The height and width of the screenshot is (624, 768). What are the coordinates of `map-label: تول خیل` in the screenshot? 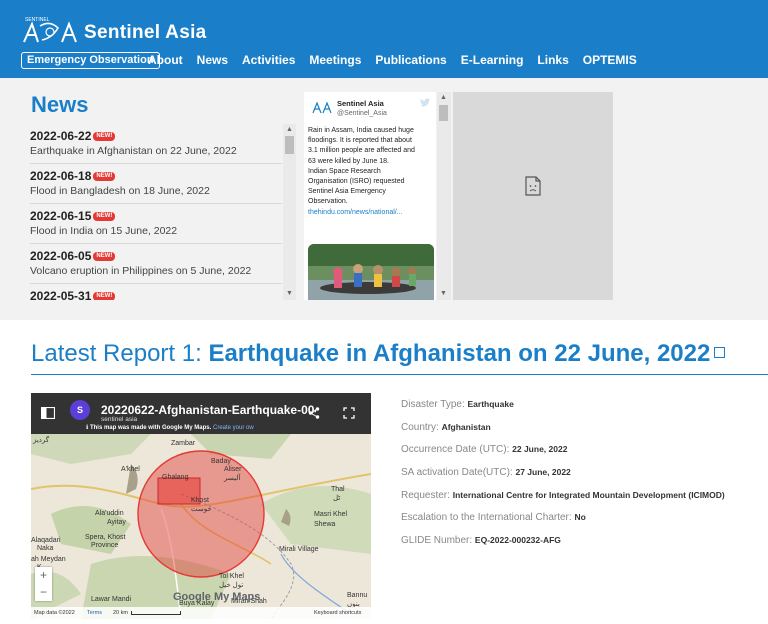 It's located at (231, 585).